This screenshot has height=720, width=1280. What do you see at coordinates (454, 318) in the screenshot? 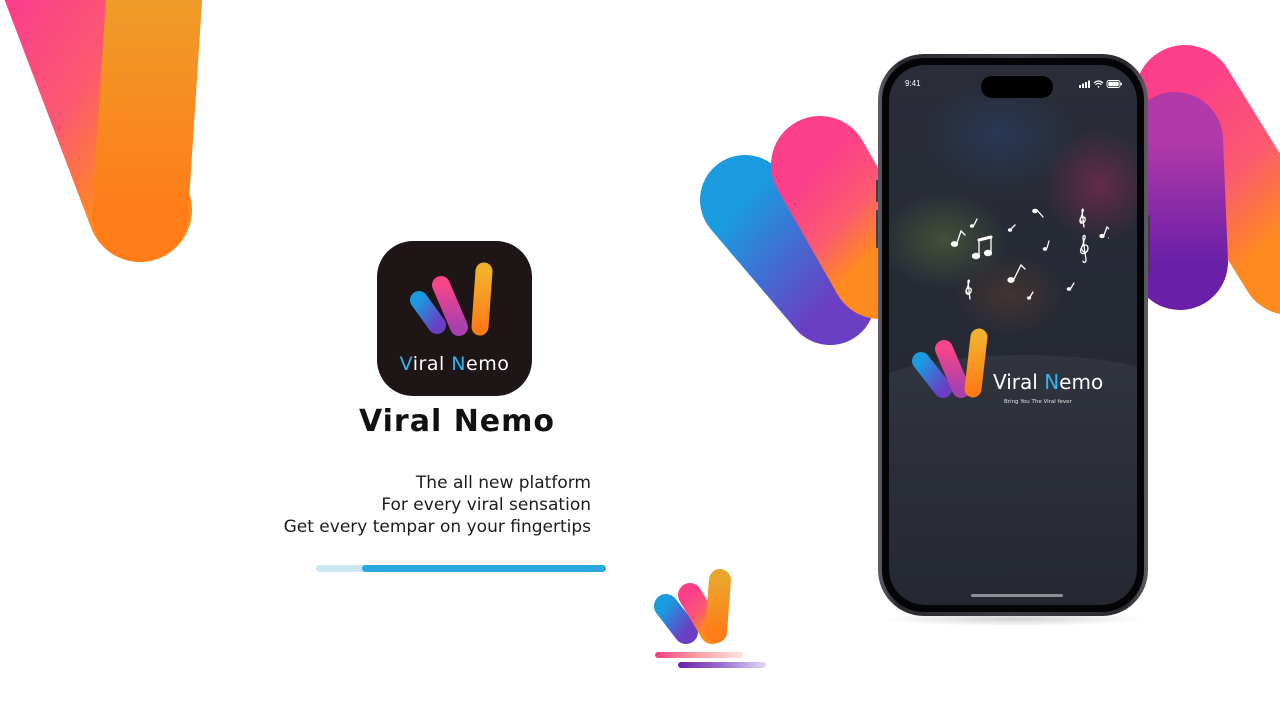
I see `app-icon: Viral Nemo` at bounding box center [454, 318].